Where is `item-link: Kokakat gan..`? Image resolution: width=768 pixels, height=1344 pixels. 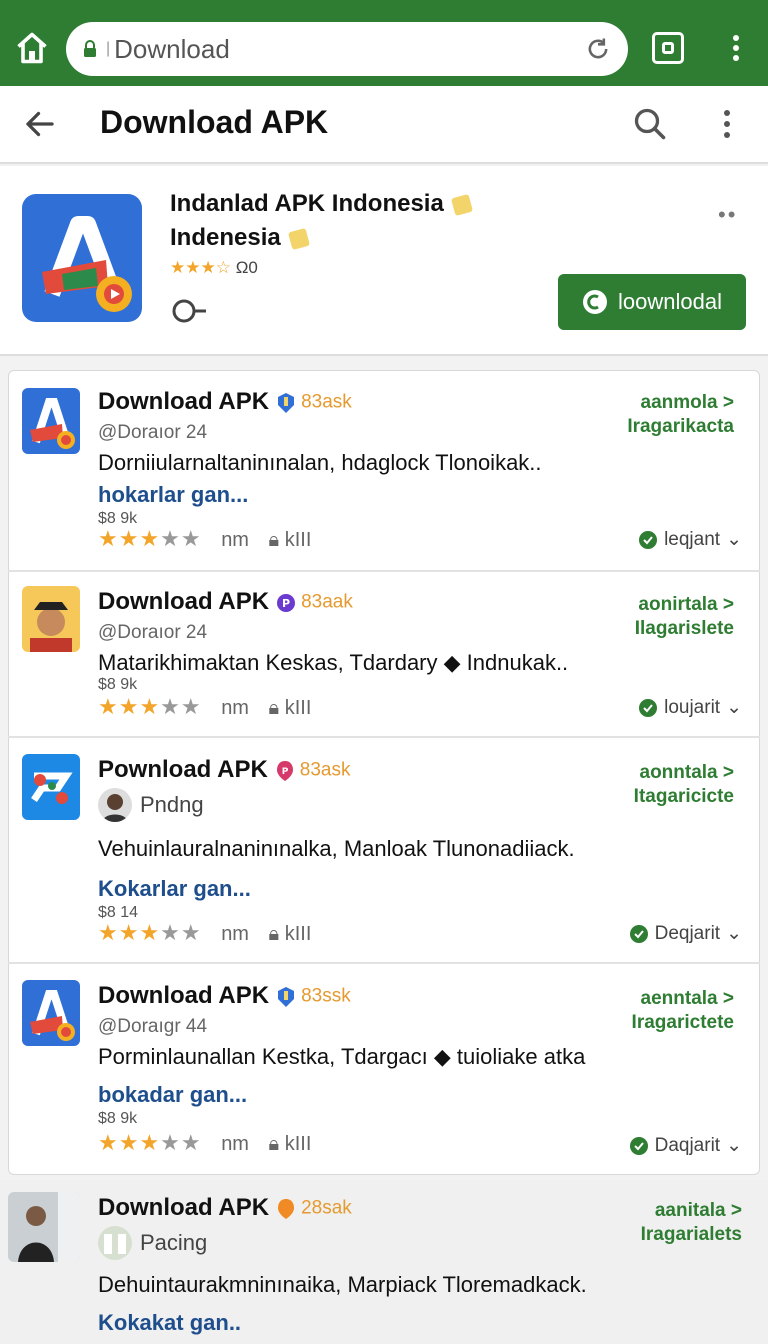 item-link: Kokakat gan.. is located at coordinates (169, 1323).